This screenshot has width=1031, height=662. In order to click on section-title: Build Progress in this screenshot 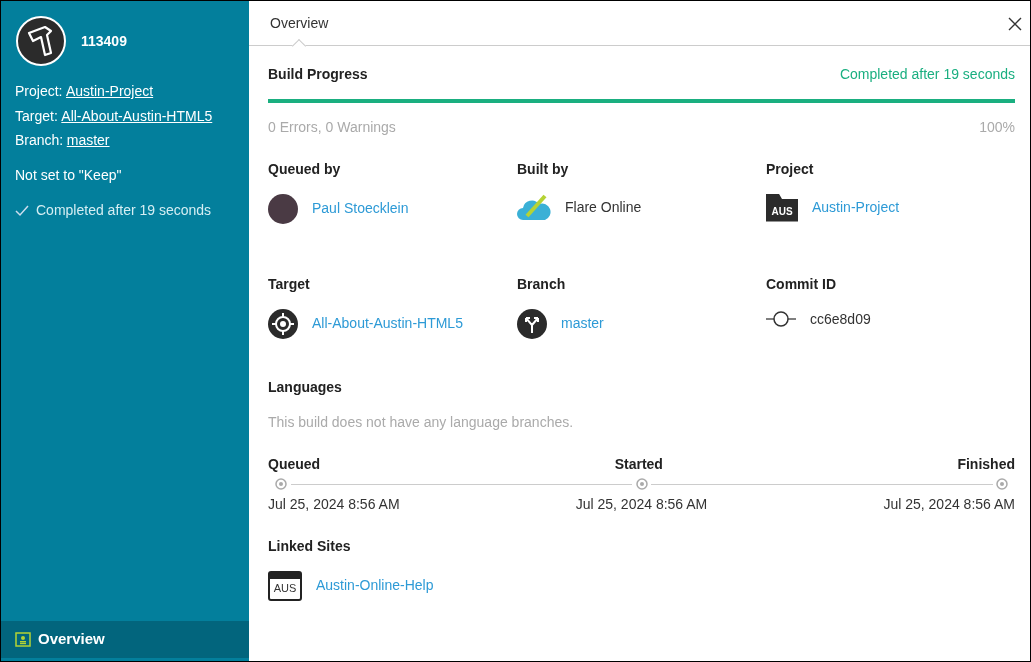, I will do `click(318, 74)`.